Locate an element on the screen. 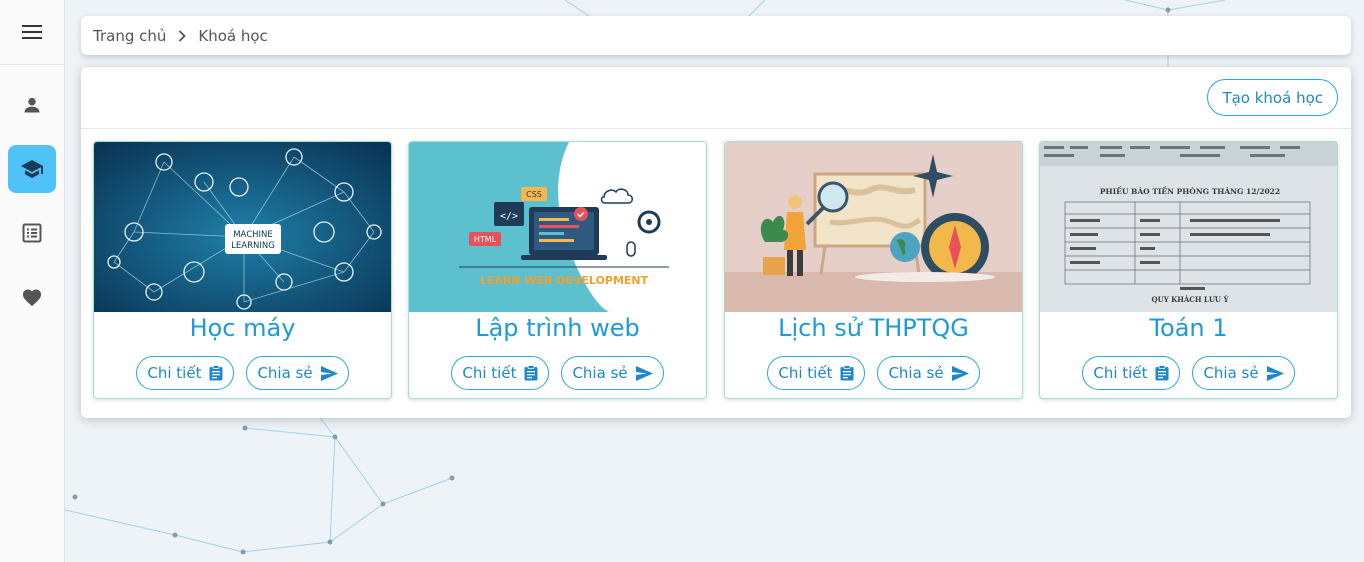  course-title: Học máy is located at coordinates (242, 328).